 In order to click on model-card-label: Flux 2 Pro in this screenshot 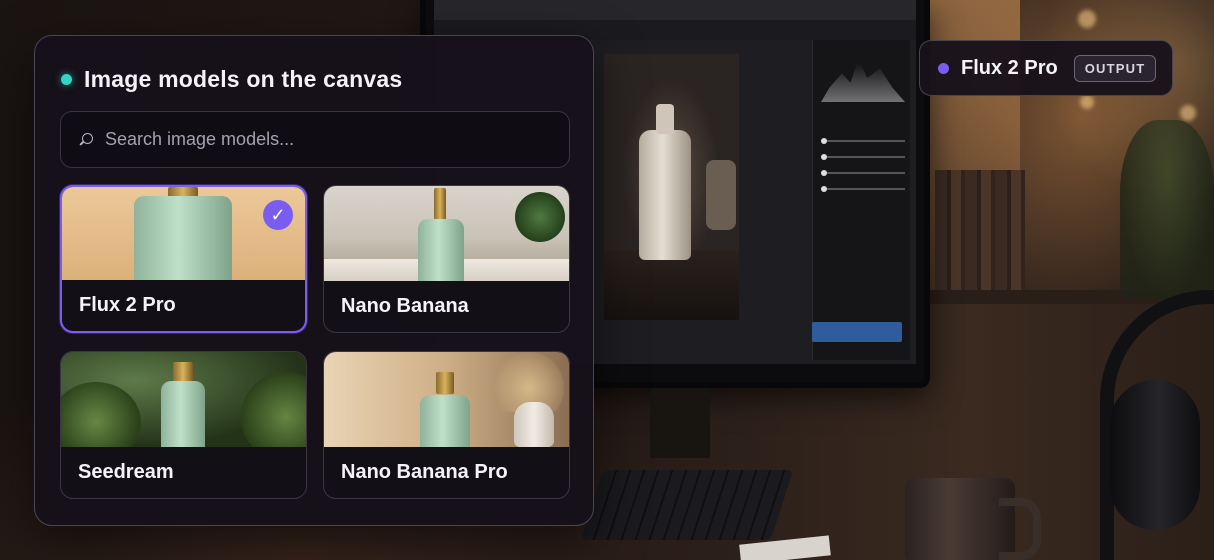, I will do `click(127, 305)`.